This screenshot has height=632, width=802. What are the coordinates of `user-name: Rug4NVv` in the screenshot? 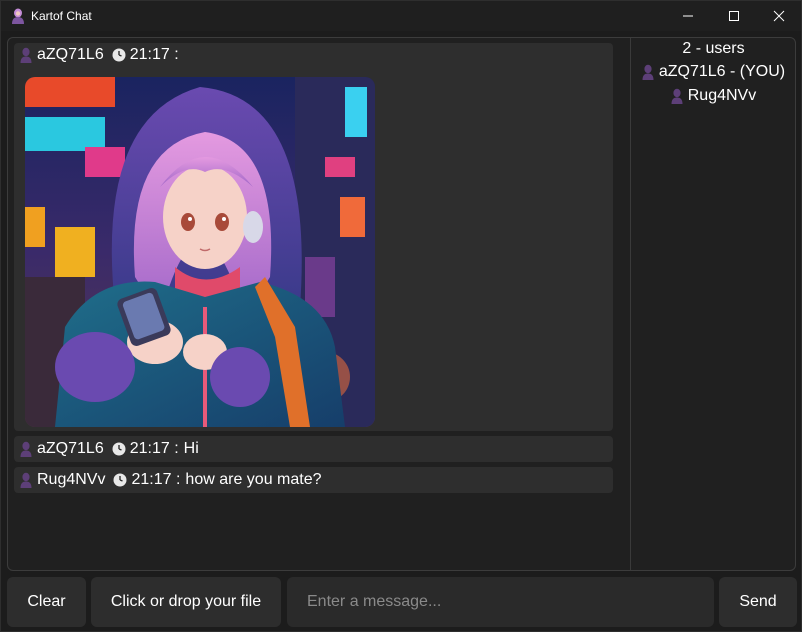 It's located at (722, 95).